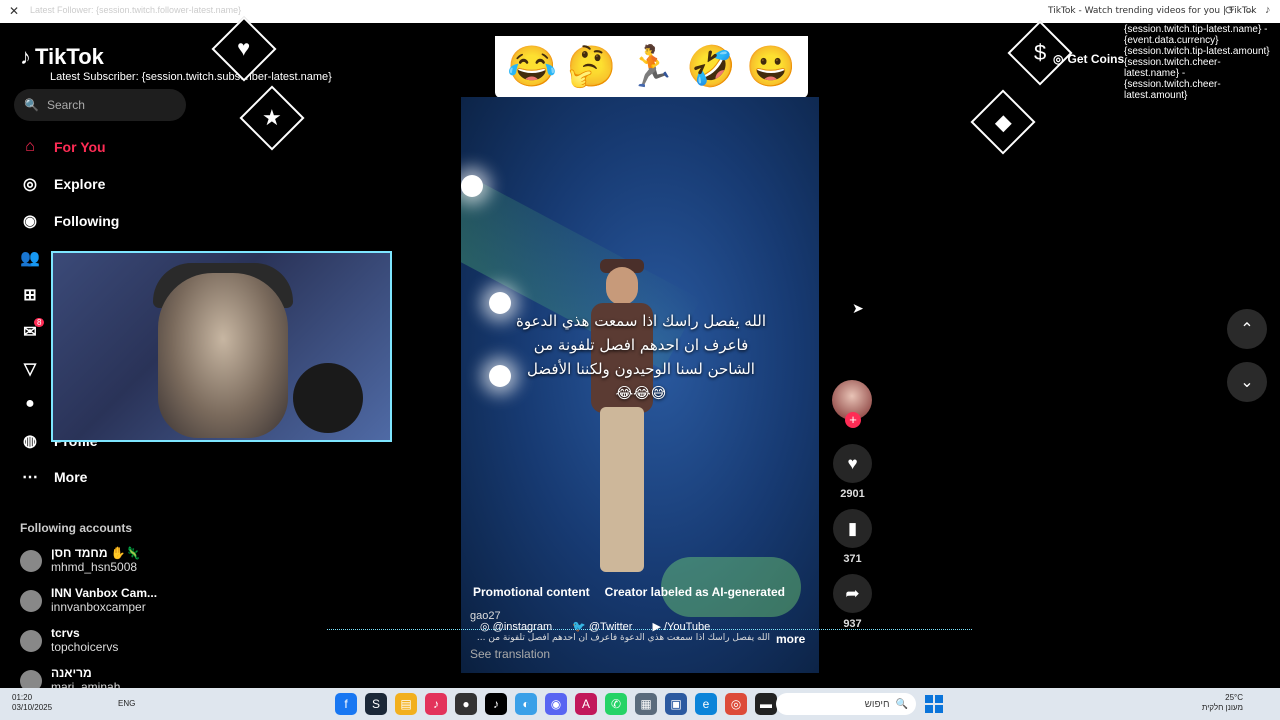 The height and width of the screenshot is (720, 1280). What do you see at coordinates (610, 627) in the screenshot?
I see `twitter-label: @Twitter` at bounding box center [610, 627].